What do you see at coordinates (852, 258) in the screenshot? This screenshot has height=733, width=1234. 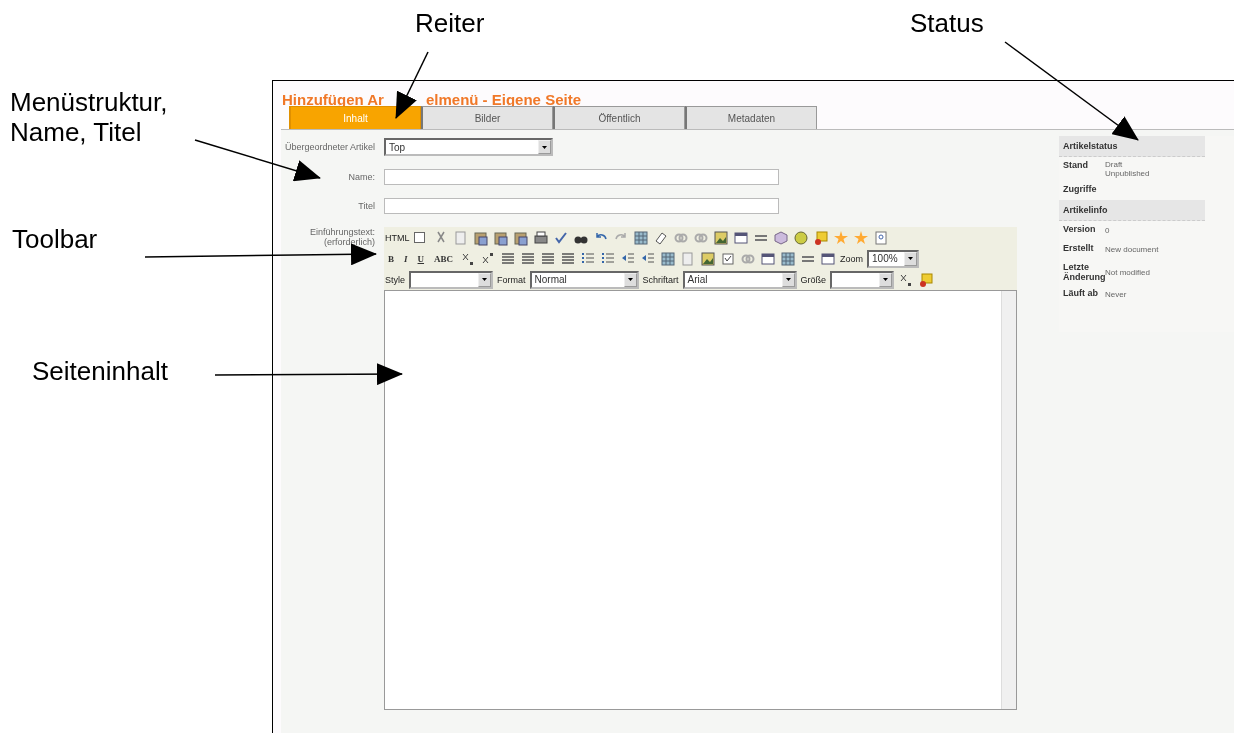 I see `zoom-label: Zoom` at bounding box center [852, 258].